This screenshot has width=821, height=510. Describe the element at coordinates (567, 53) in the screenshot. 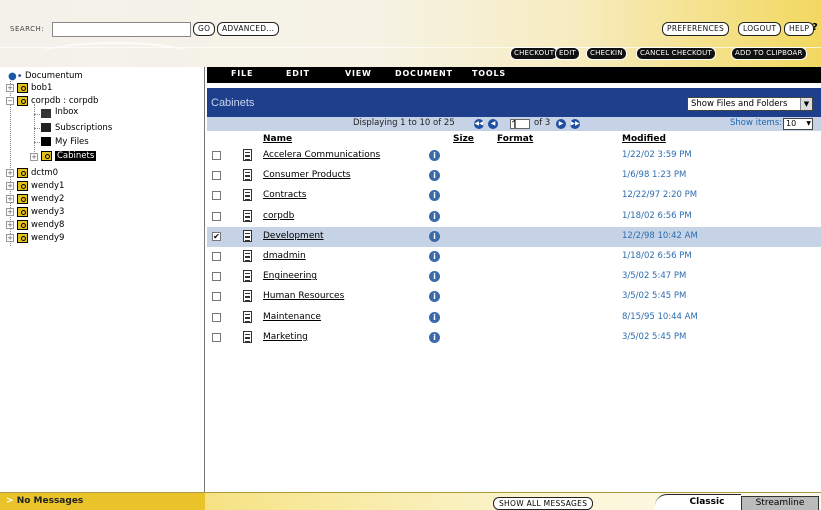

I see `edit-button: EDIT` at that location.